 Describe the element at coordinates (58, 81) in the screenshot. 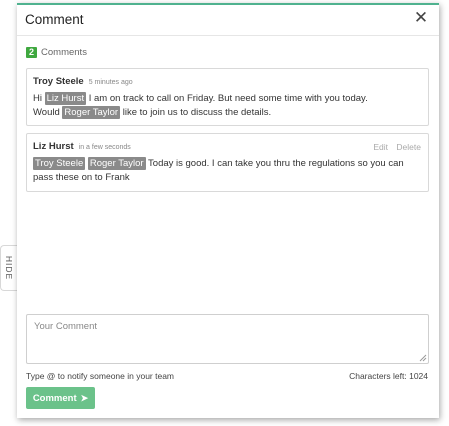

I see `comment-author: Troy Steele` at that location.